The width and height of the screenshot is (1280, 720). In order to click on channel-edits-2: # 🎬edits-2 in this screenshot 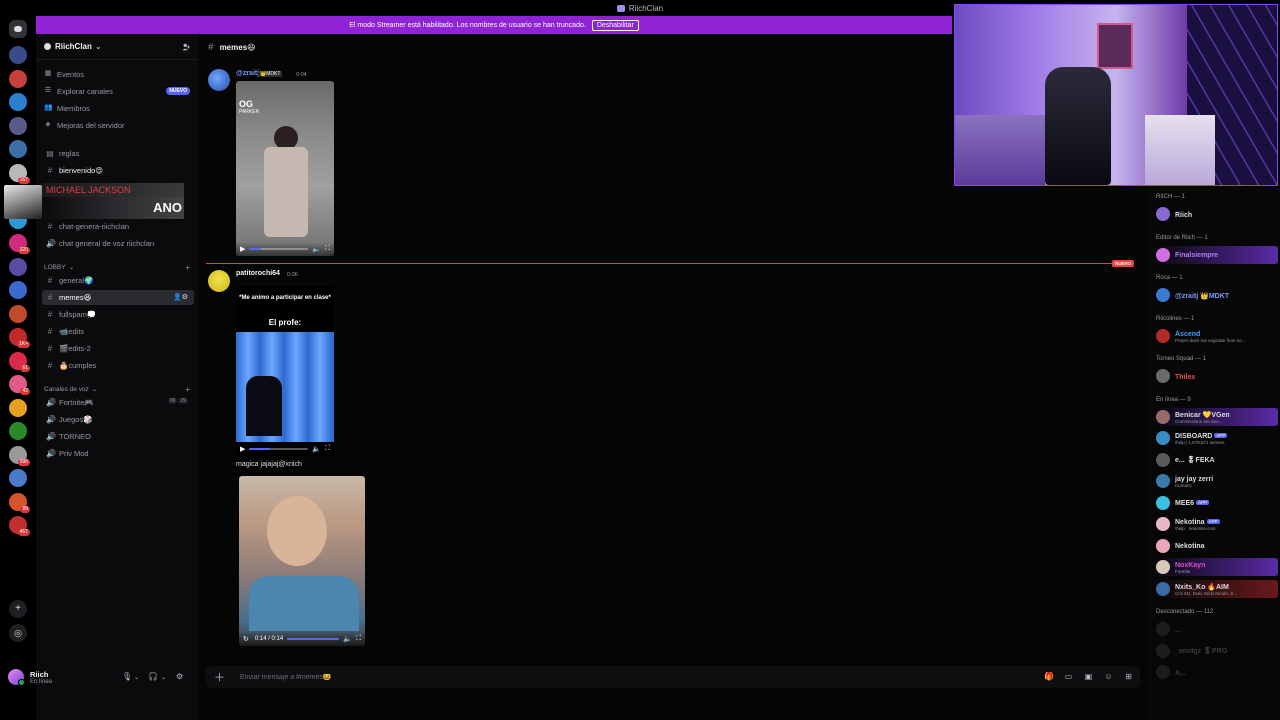, I will do `click(118, 348)`.